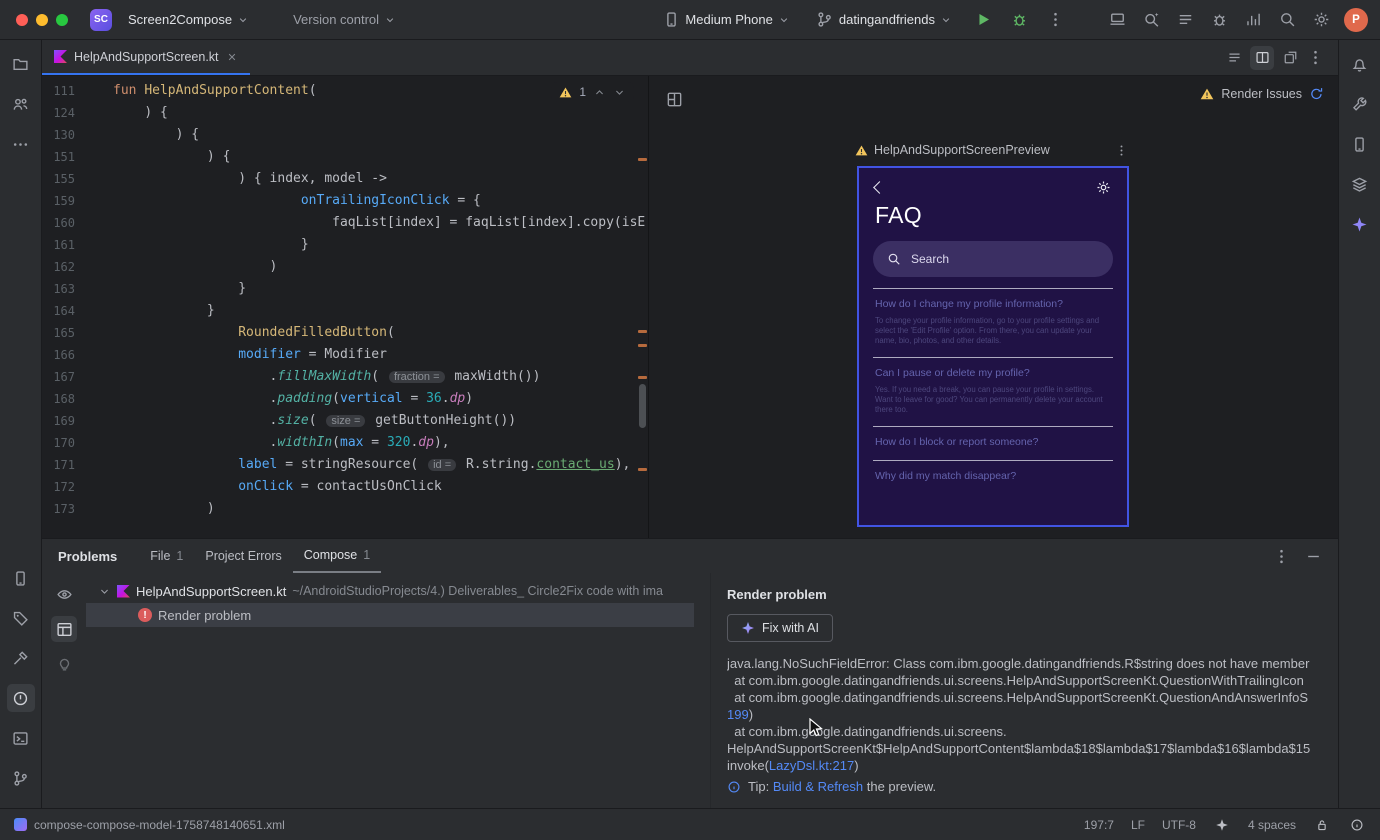  I want to click on profiler-icon, so click(1253, 20).